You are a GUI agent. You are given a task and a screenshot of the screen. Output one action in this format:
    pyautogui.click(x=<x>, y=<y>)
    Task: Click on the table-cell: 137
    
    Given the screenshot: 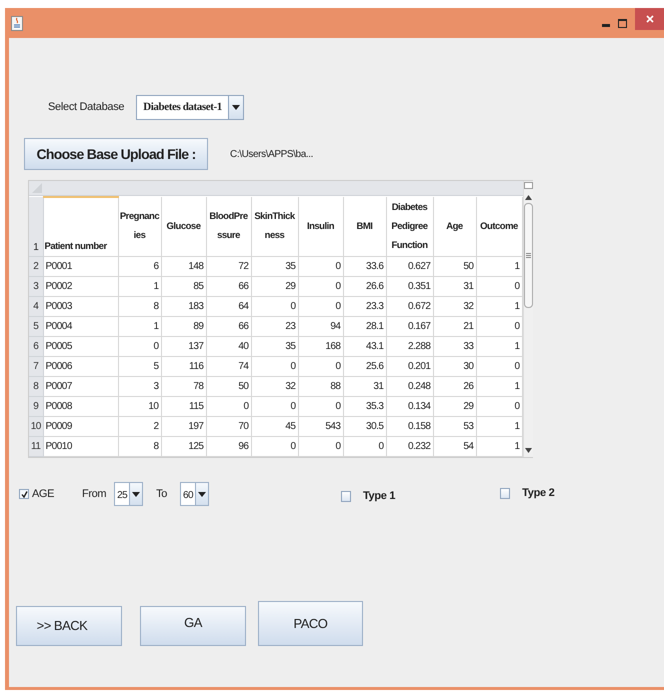 What is the action you would take?
    pyautogui.click(x=183, y=346)
    